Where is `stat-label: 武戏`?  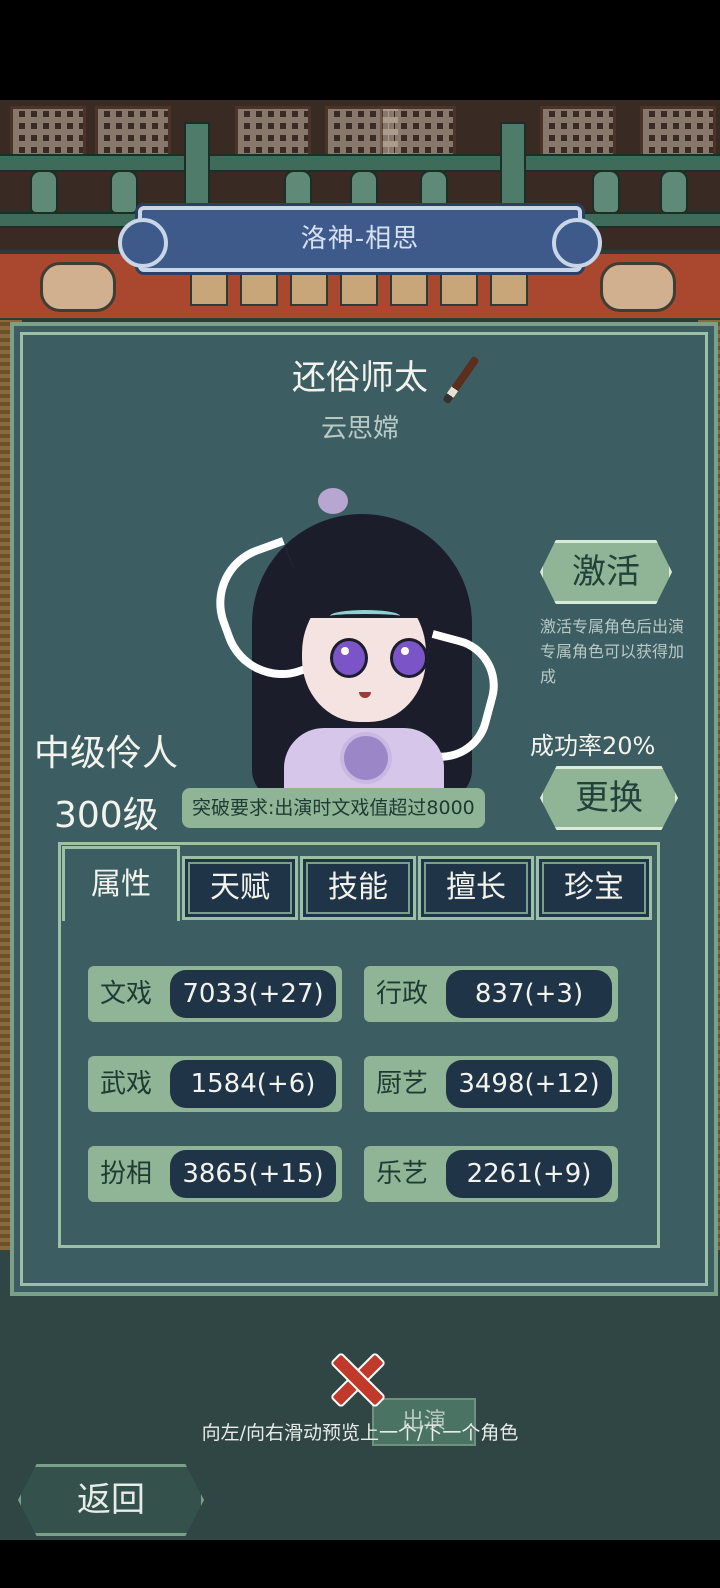 stat-label: 武戏 is located at coordinates (126, 1084).